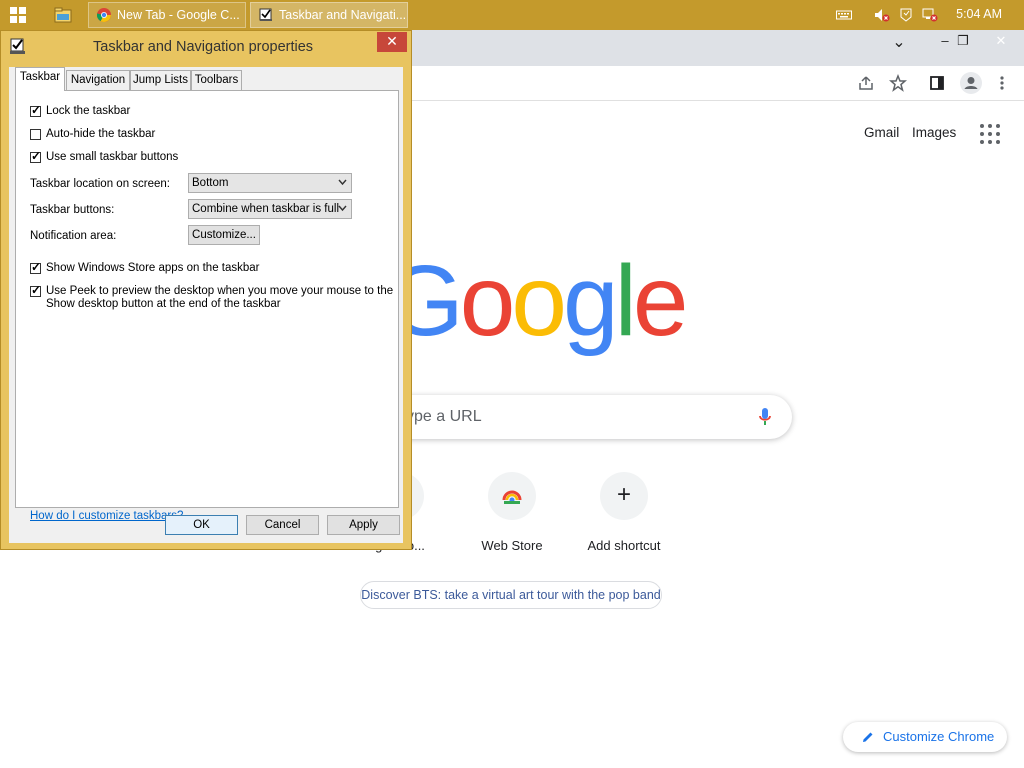  Describe the element at coordinates (392, 42) in the screenshot. I see `dialog-close-button: ✕` at that location.